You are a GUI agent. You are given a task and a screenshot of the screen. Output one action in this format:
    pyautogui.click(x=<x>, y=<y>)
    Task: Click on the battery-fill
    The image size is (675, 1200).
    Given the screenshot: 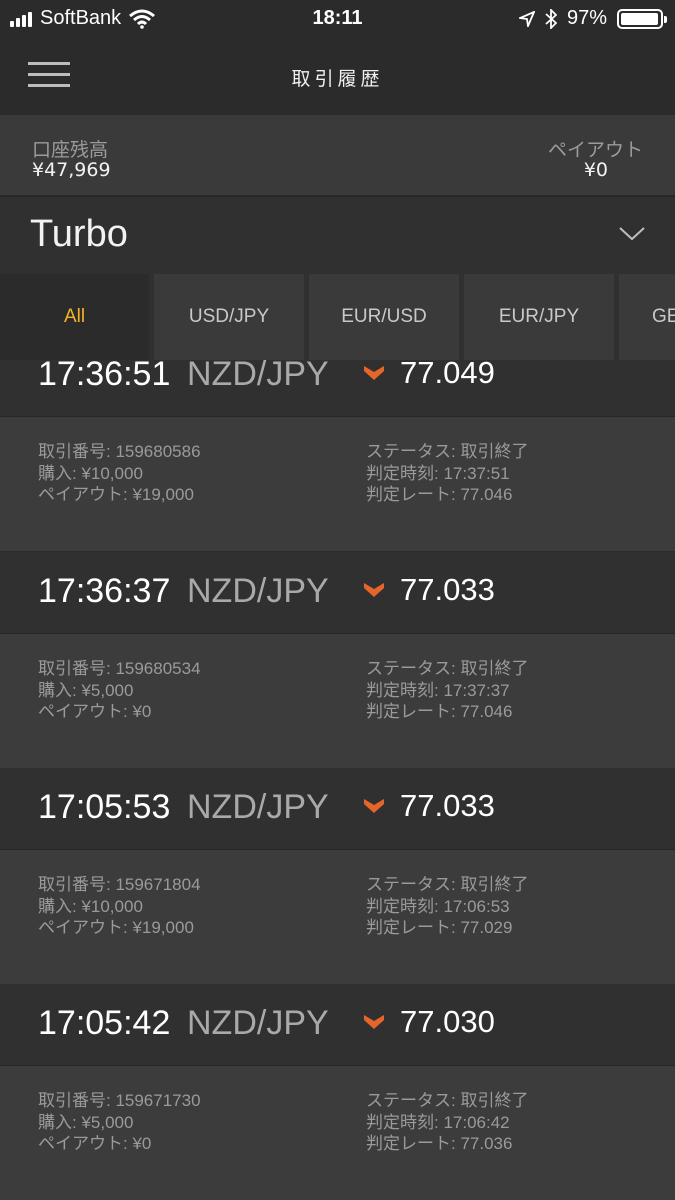 What is the action you would take?
    pyautogui.click(x=639, y=18)
    